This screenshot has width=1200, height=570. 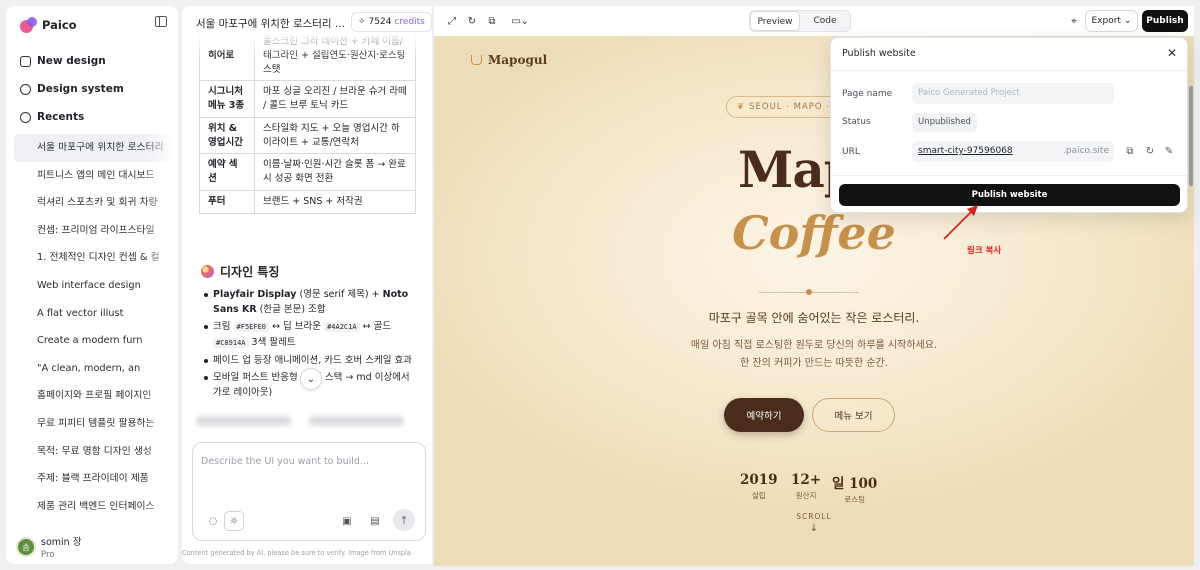 What do you see at coordinates (95, 424) in the screenshot?
I see `recent-item: 무료 피피티 템플릿 팔용하는` at bounding box center [95, 424].